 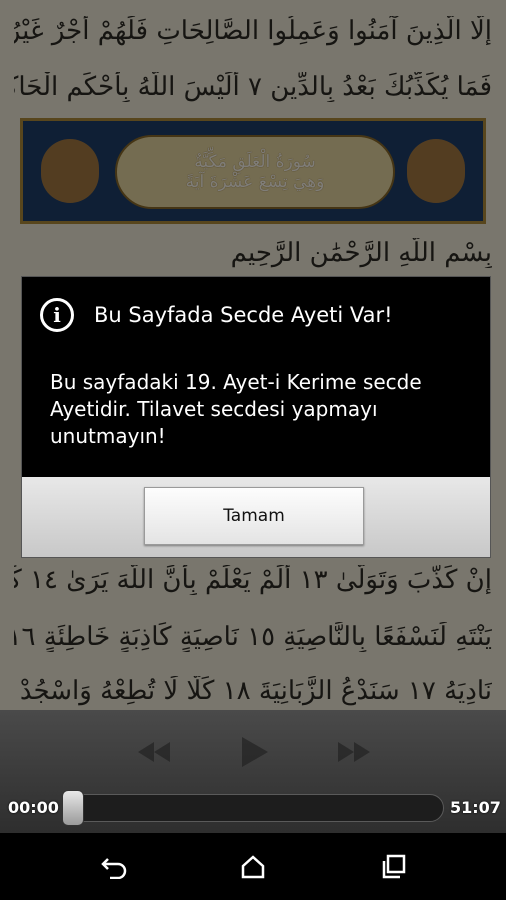 I want to click on dialog-button-bar: Tamam, so click(x=256, y=517).